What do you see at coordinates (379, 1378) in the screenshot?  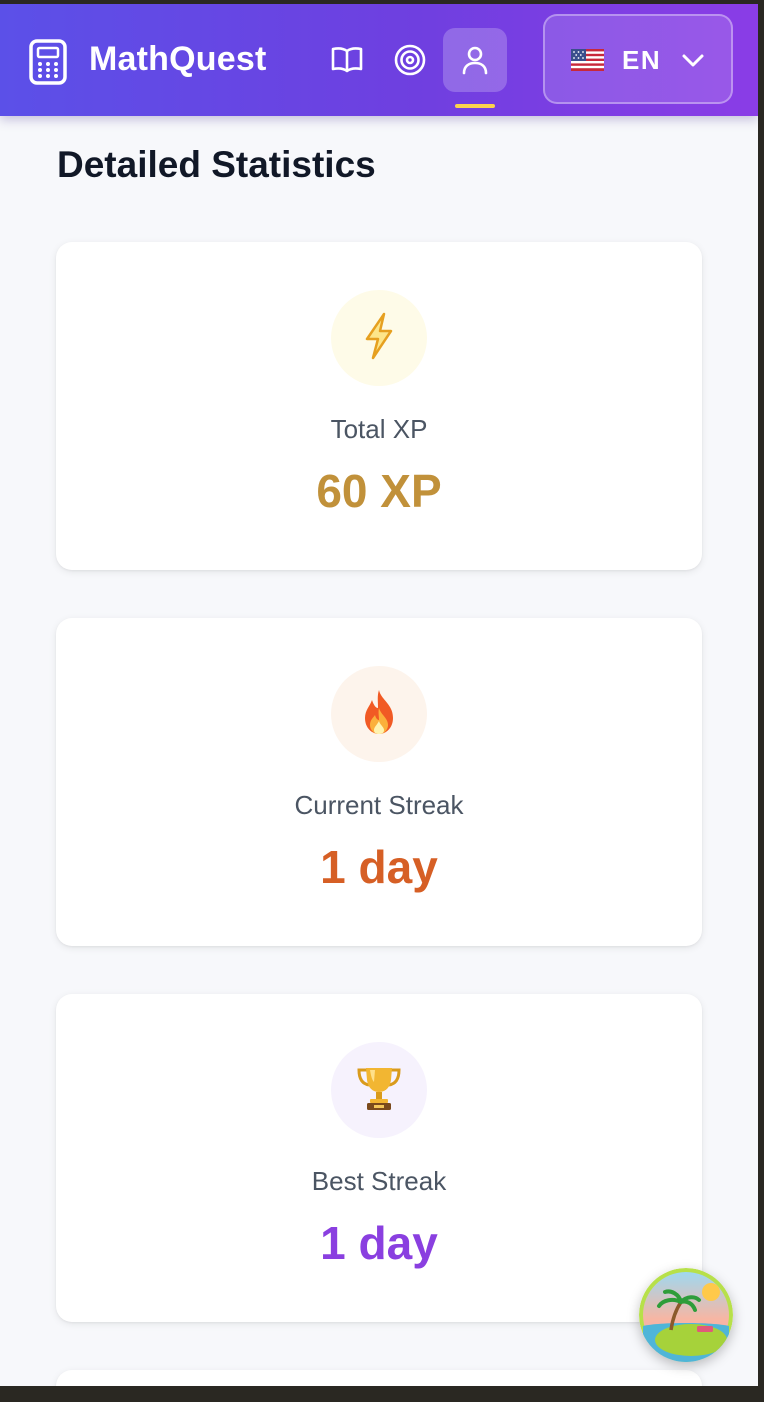 I see `stat-card-partial` at bounding box center [379, 1378].